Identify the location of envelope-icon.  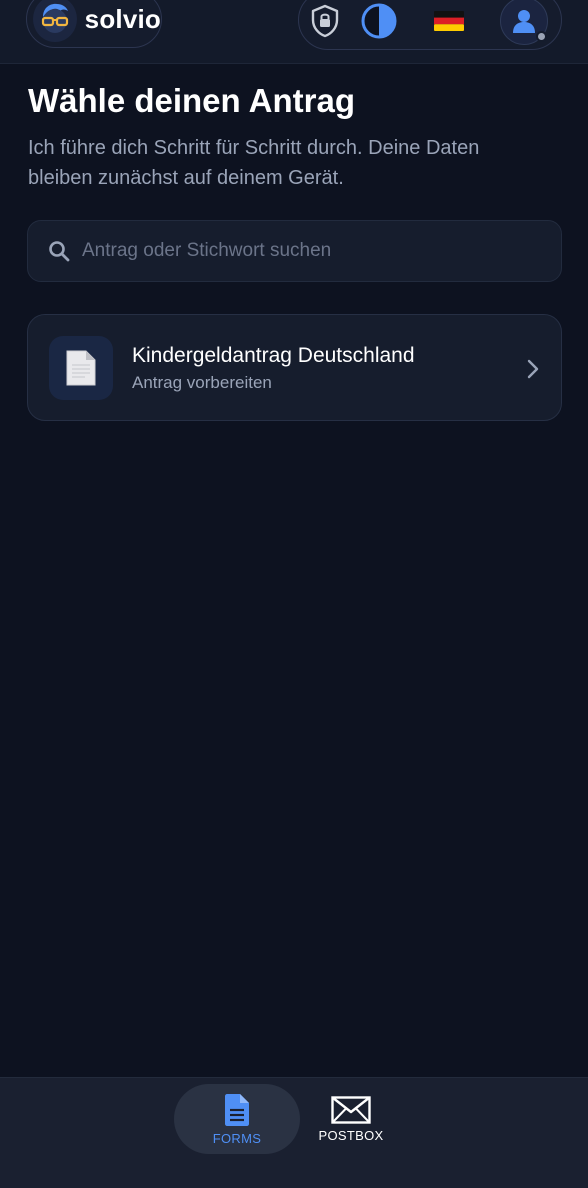
(351, 1109).